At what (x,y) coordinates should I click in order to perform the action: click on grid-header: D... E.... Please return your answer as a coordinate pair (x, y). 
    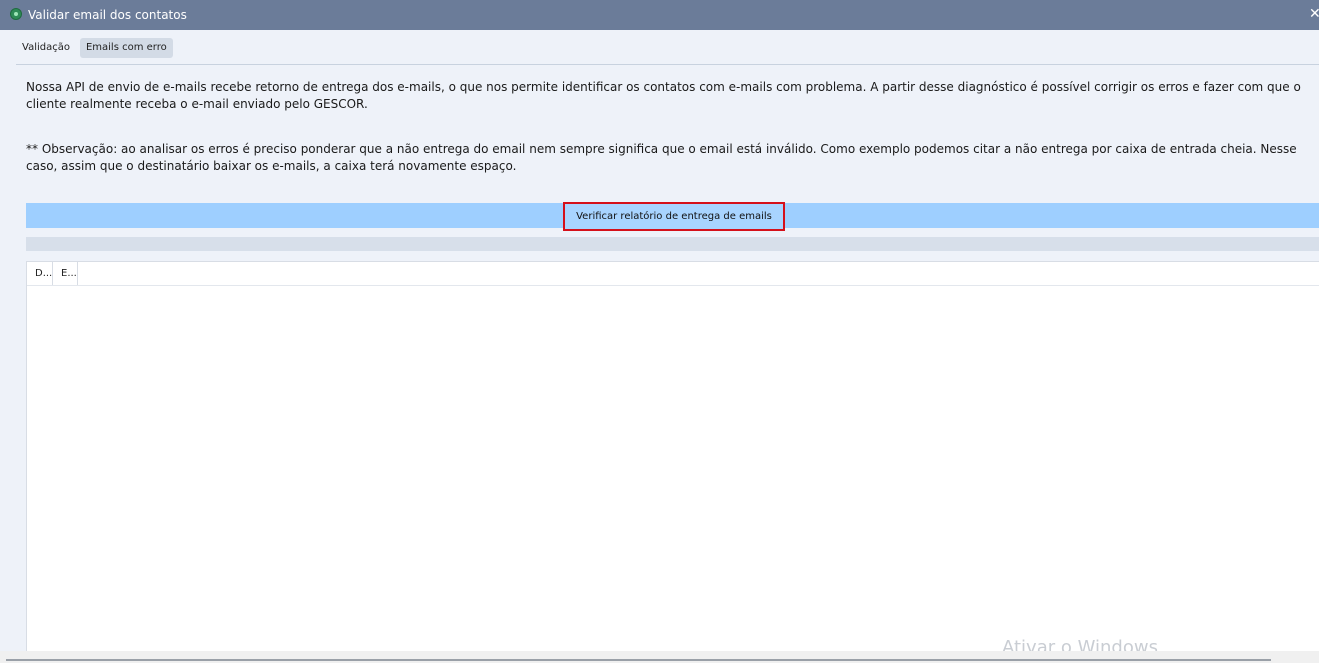
    Looking at the image, I should click on (673, 274).